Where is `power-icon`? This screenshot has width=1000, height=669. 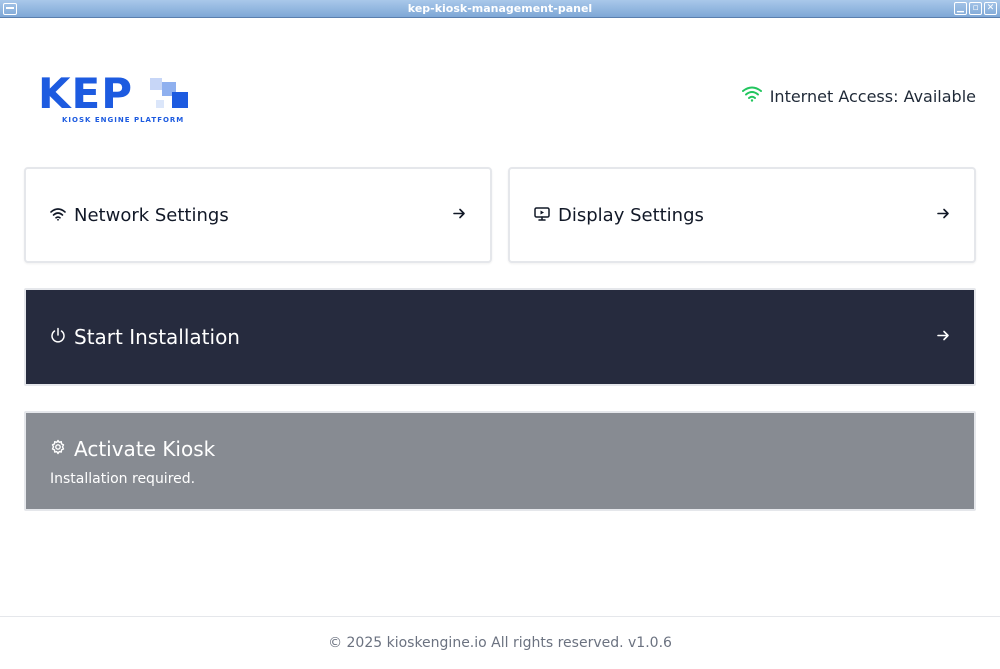 power-icon is located at coordinates (58, 337).